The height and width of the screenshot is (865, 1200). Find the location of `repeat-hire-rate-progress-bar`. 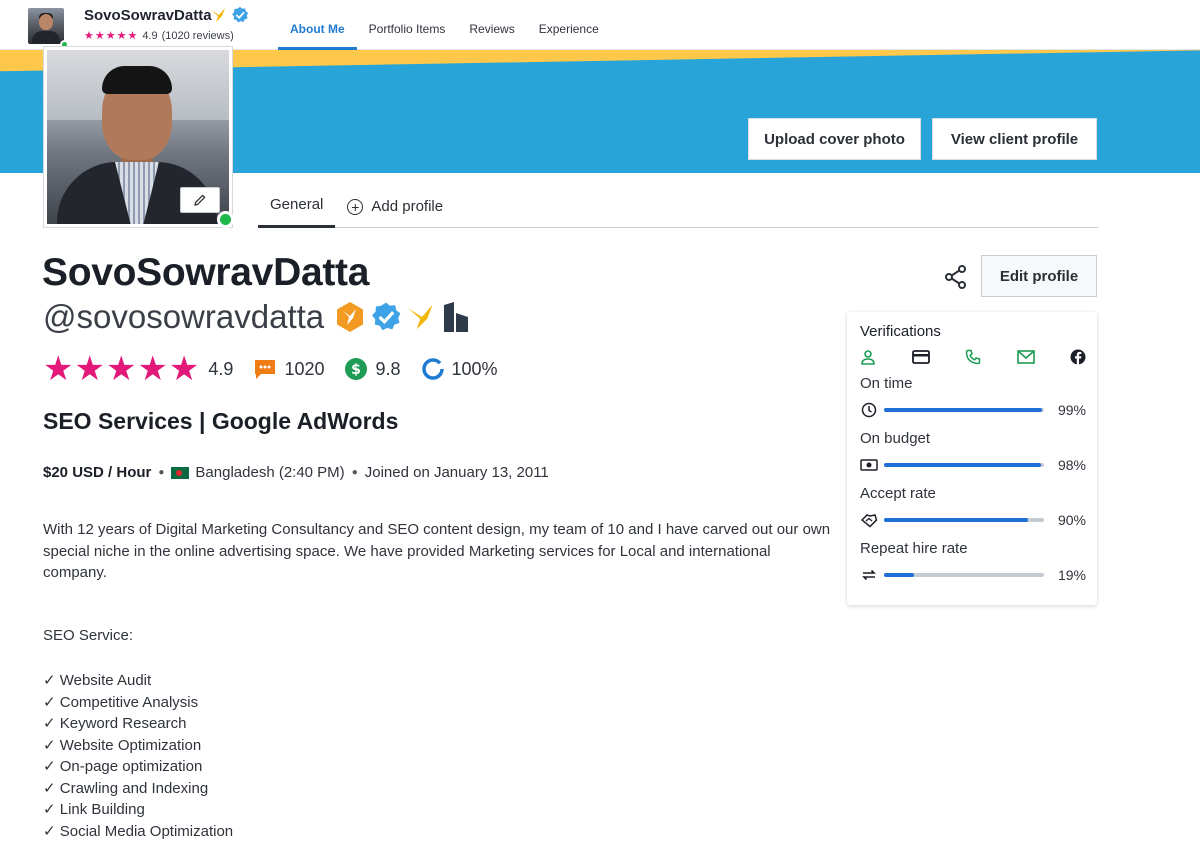

repeat-hire-rate-progress-bar is located at coordinates (964, 575).